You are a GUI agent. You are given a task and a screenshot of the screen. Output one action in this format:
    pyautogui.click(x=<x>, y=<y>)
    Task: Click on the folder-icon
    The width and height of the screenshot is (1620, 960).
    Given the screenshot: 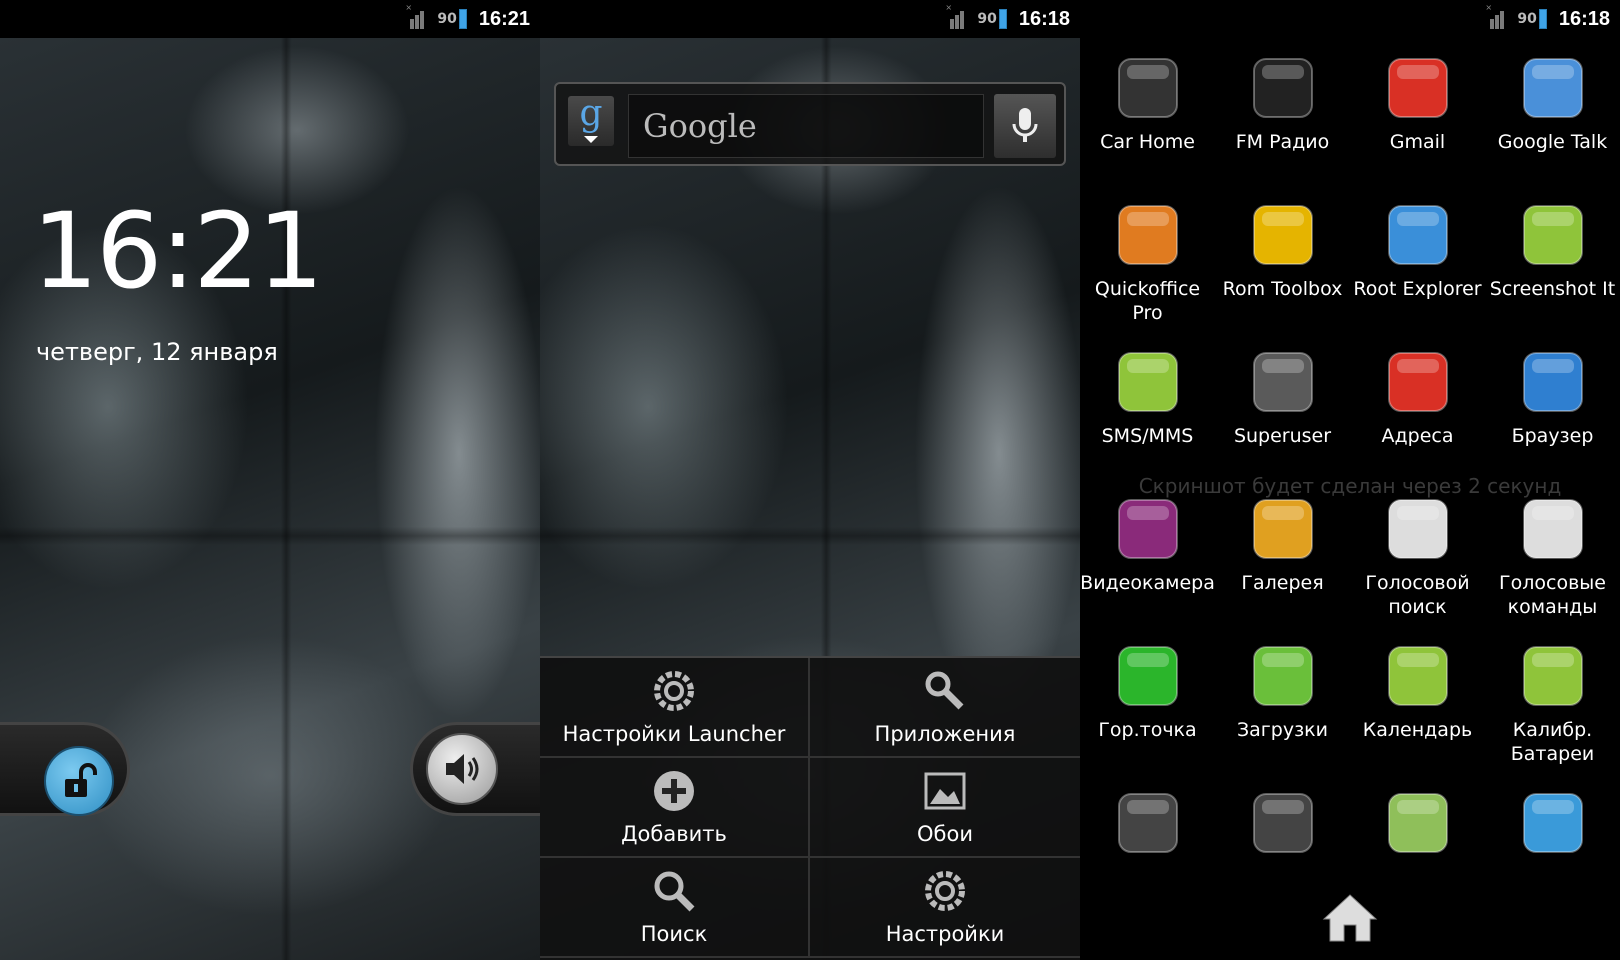 What is the action you would take?
    pyautogui.click(x=1418, y=235)
    